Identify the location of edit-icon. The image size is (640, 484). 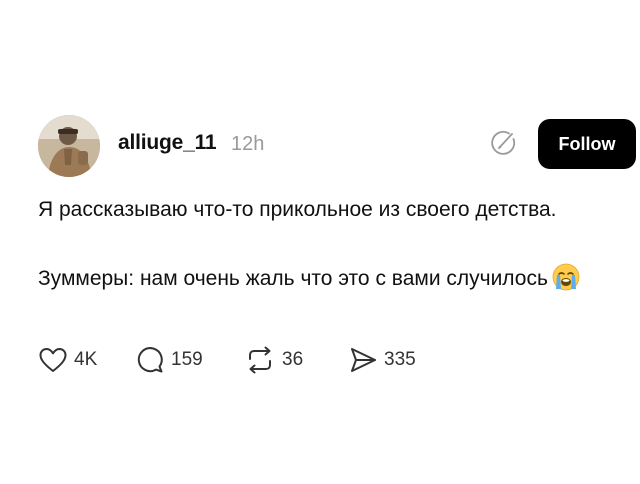
(503, 143).